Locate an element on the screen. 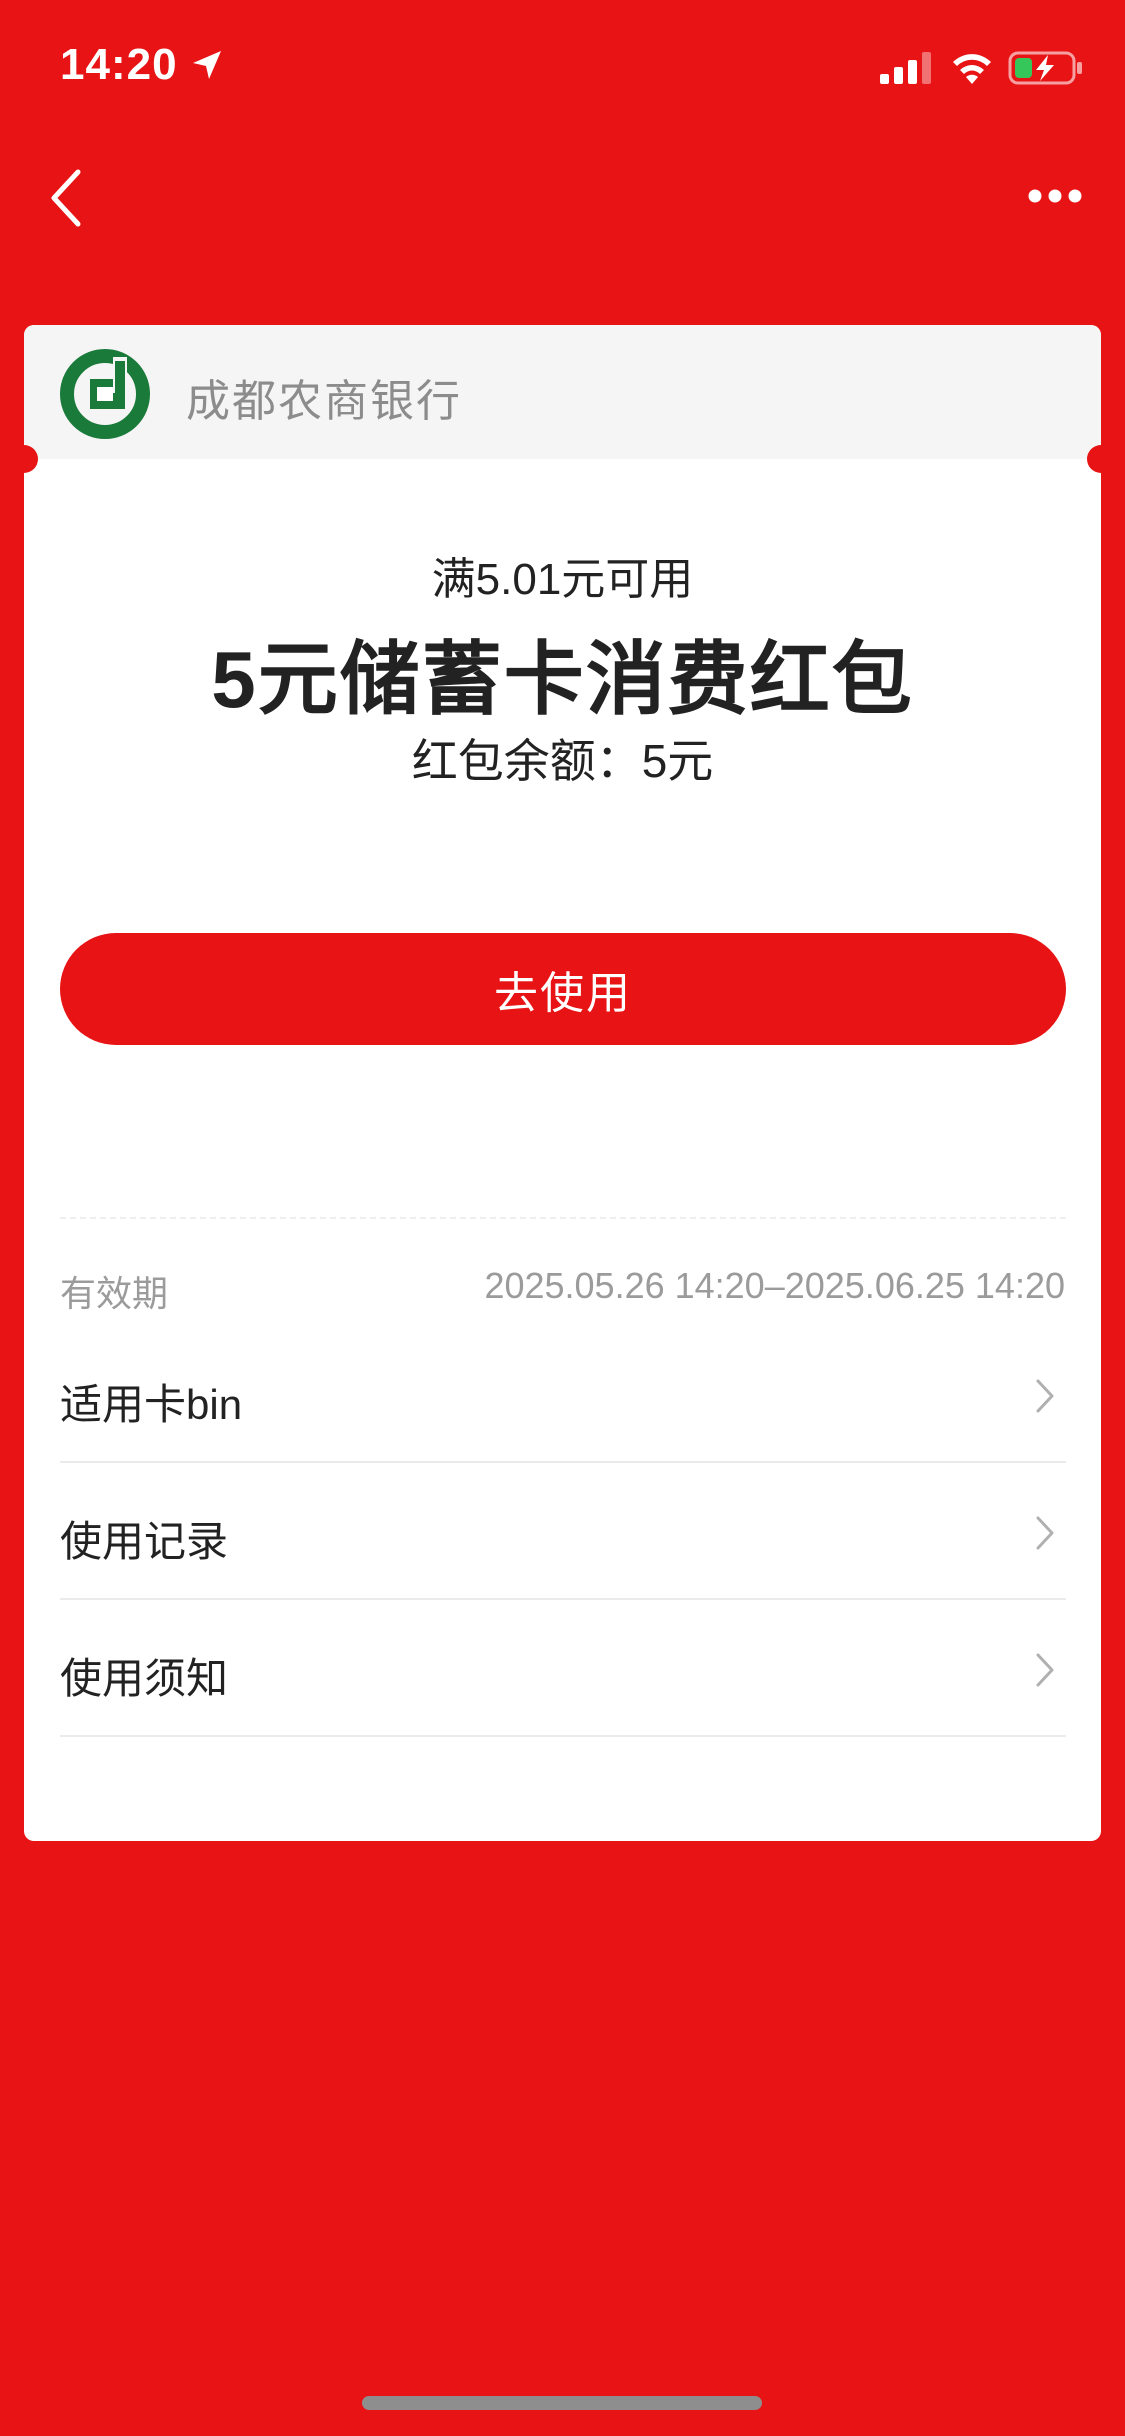 The width and height of the screenshot is (1125, 2436). row-label: 适用卡bin is located at coordinates (151, 1404).